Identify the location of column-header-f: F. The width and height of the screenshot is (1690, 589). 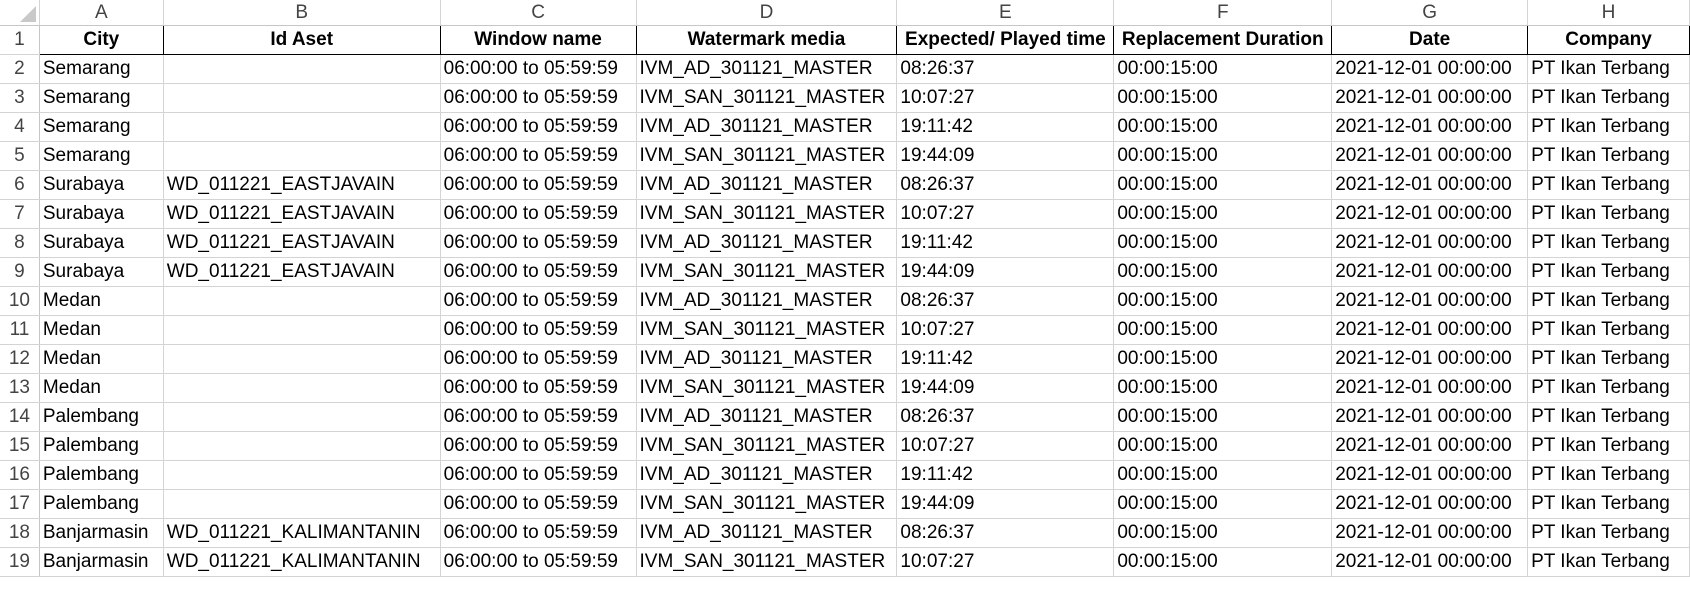
(1223, 13).